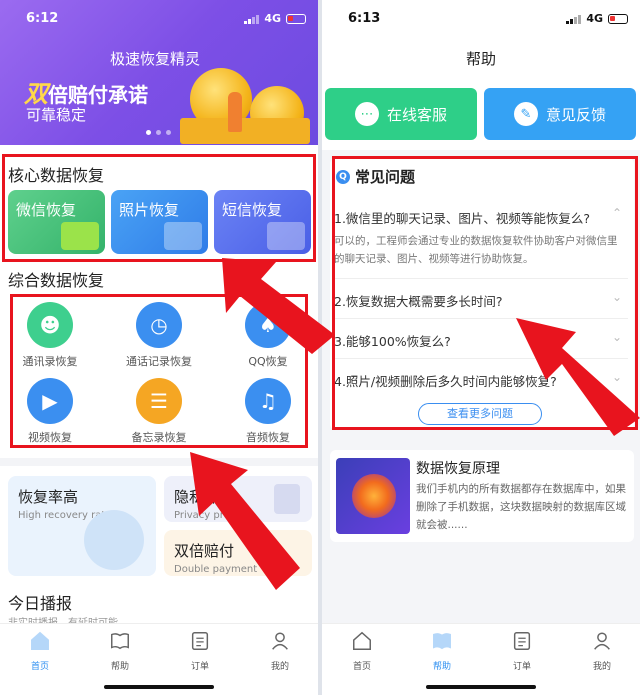 This screenshot has height=695, width=640. What do you see at coordinates (287, 499) in the screenshot?
I see `lock-icon` at bounding box center [287, 499].